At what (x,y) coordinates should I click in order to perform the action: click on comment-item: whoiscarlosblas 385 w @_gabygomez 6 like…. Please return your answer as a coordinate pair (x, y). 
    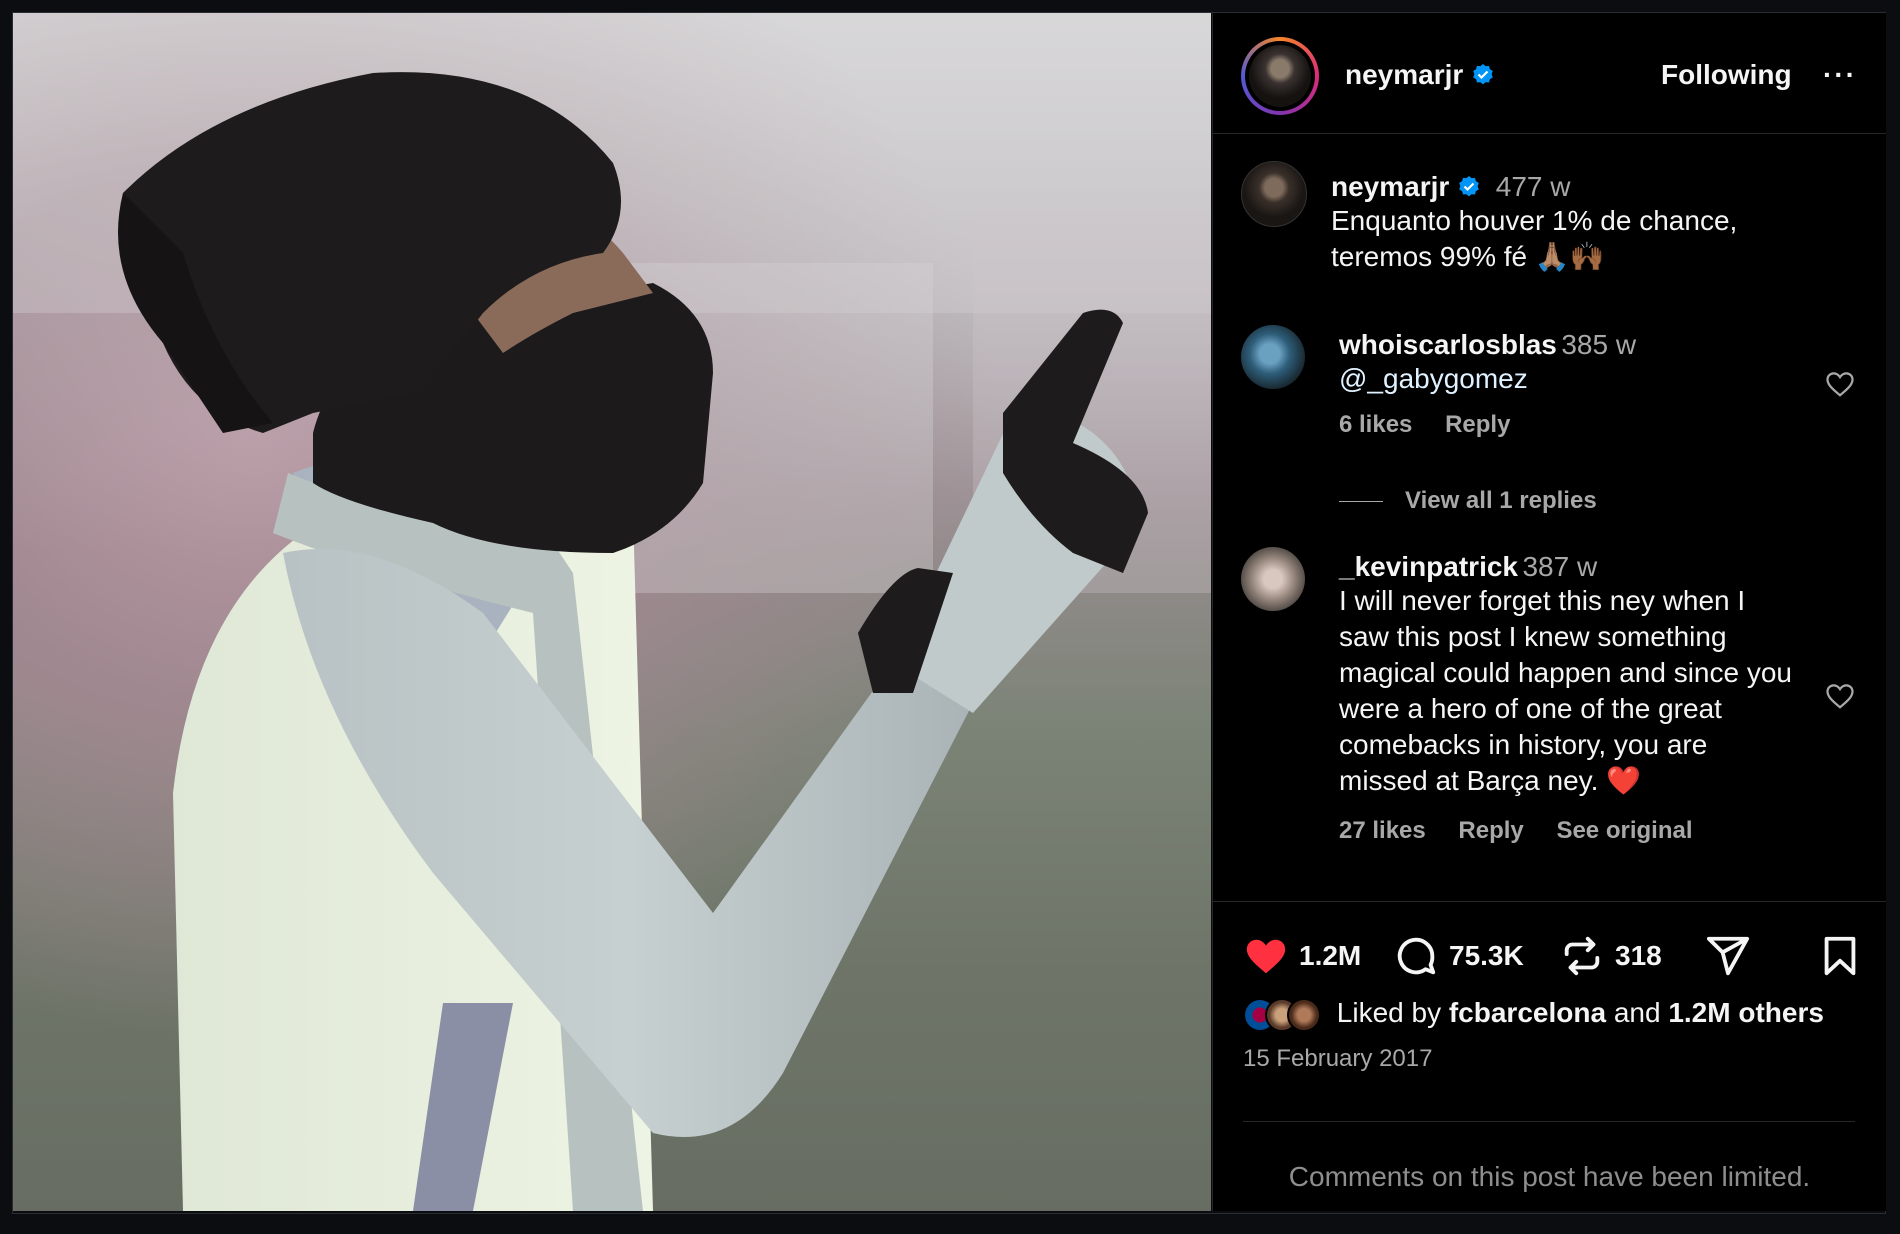
    Looking at the image, I should click on (1579, 384).